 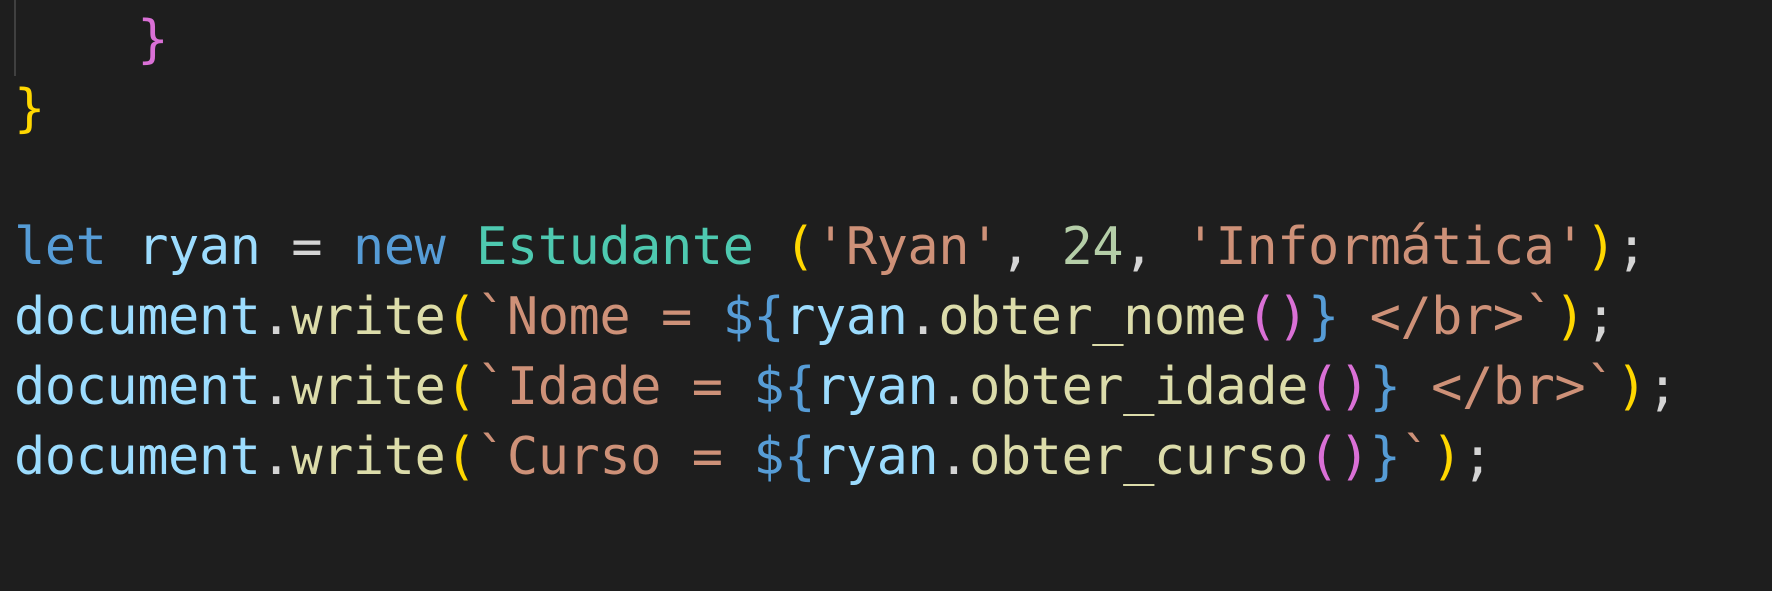 What do you see at coordinates (1092, 317) in the screenshot?
I see `code-token: obter_nome` at bounding box center [1092, 317].